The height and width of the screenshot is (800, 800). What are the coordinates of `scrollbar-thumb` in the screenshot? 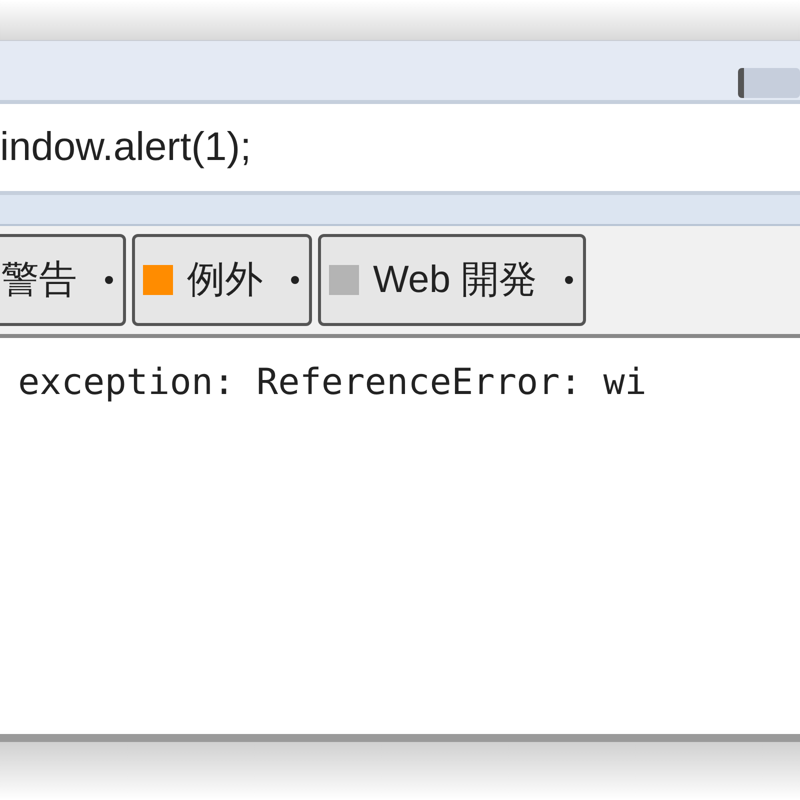 It's located at (769, 83).